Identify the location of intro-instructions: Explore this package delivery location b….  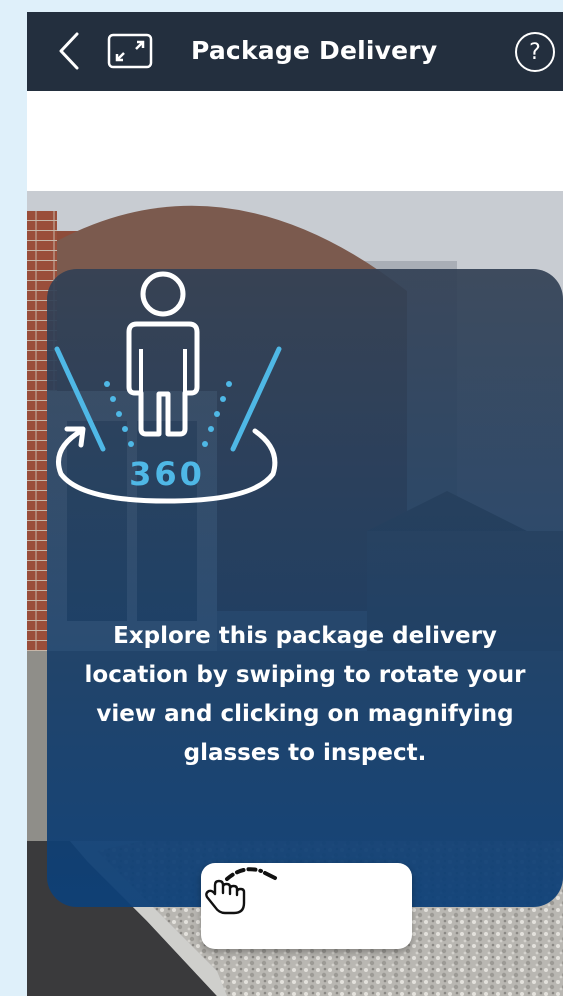
(305, 694).